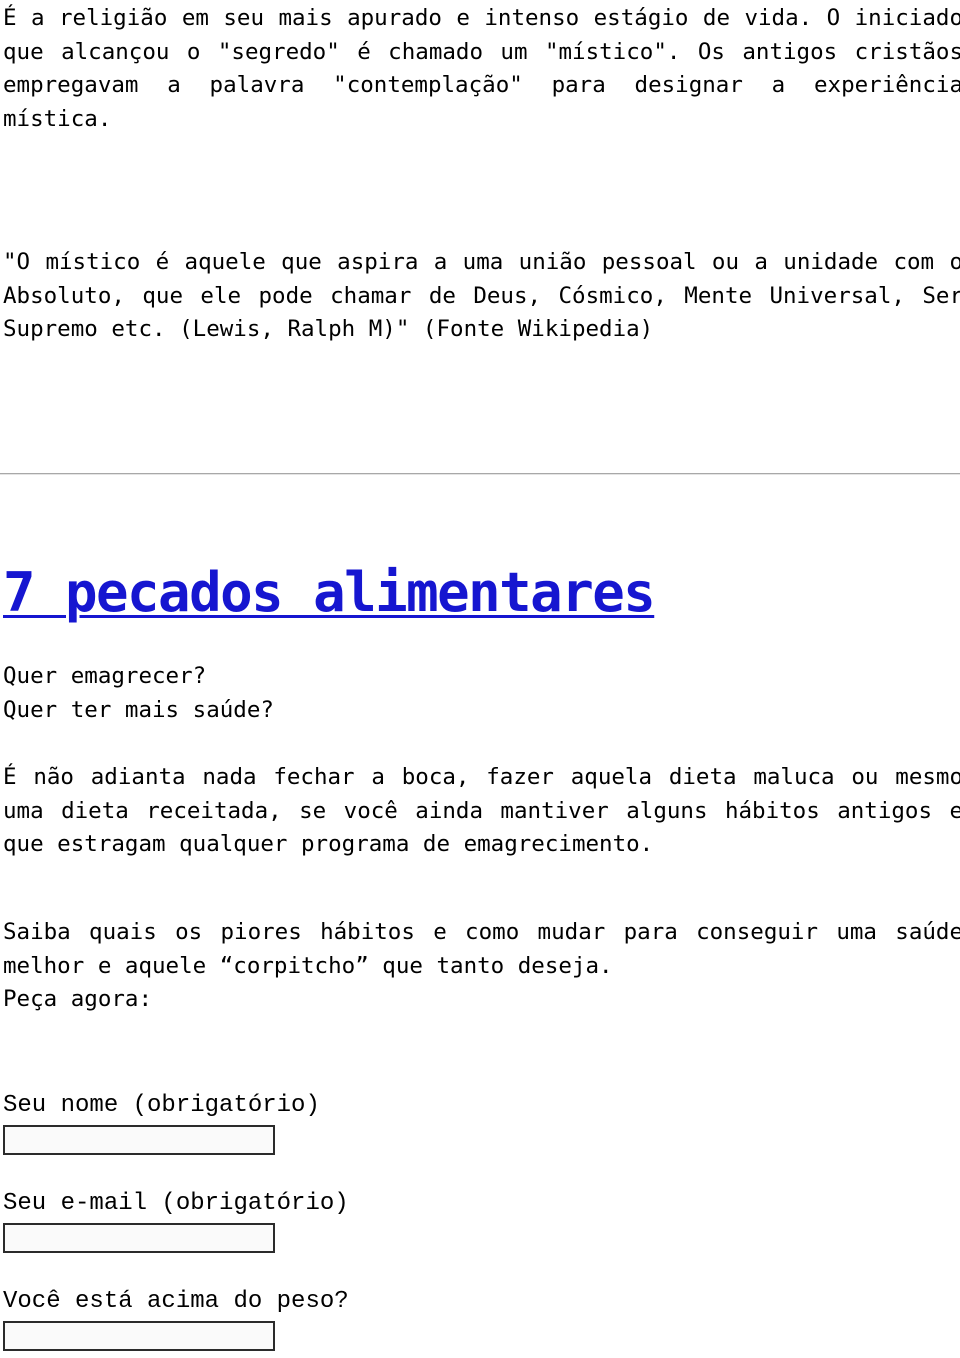 The image size is (960, 1358). What do you see at coordinates (329, 593) in the screenshot?
I see `promo-headline-link: 7 pecados alimentares` at bounding box center [329, 593].